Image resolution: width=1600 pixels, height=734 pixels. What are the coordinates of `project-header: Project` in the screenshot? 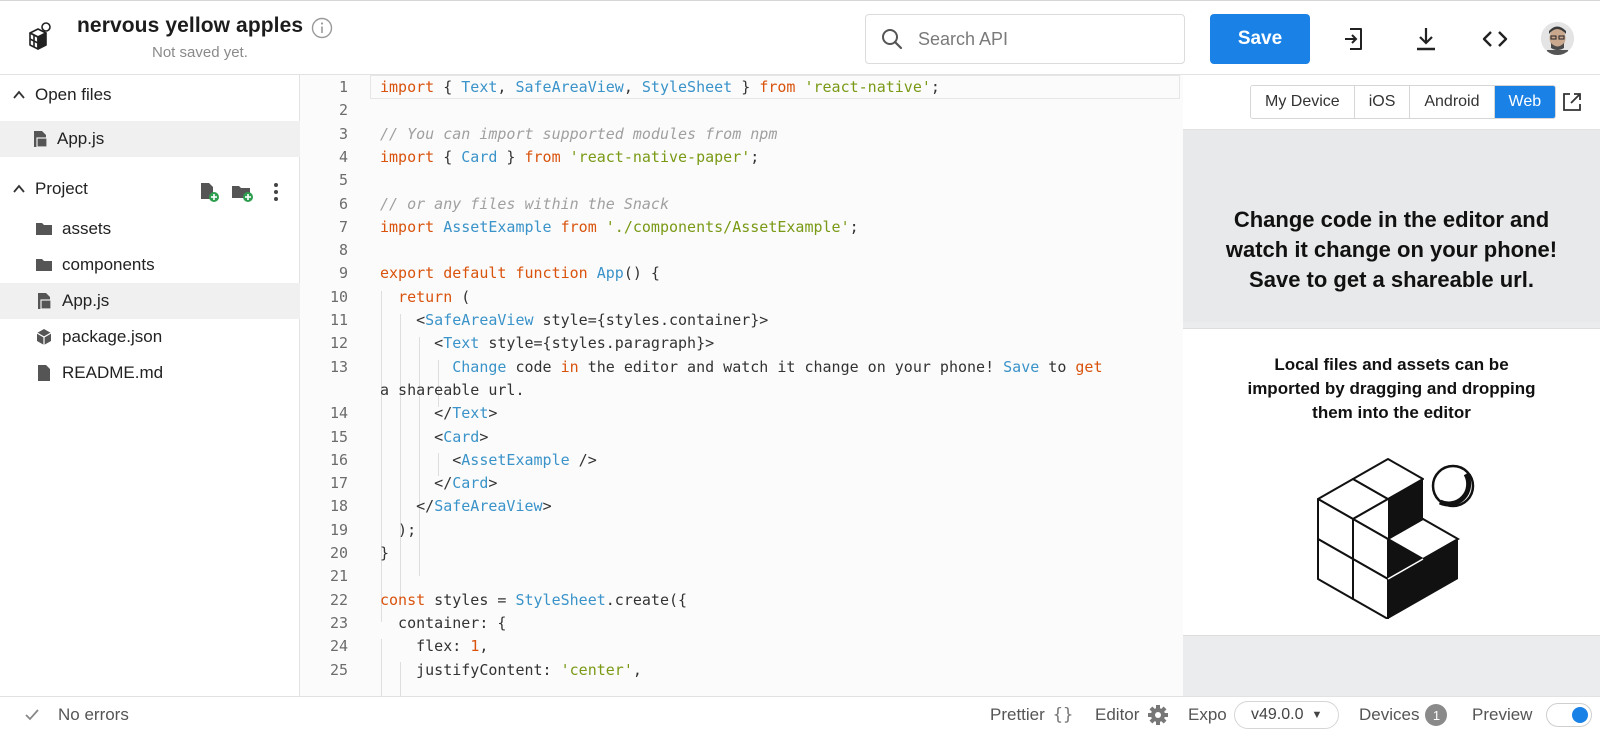 It's located at (150, 189).